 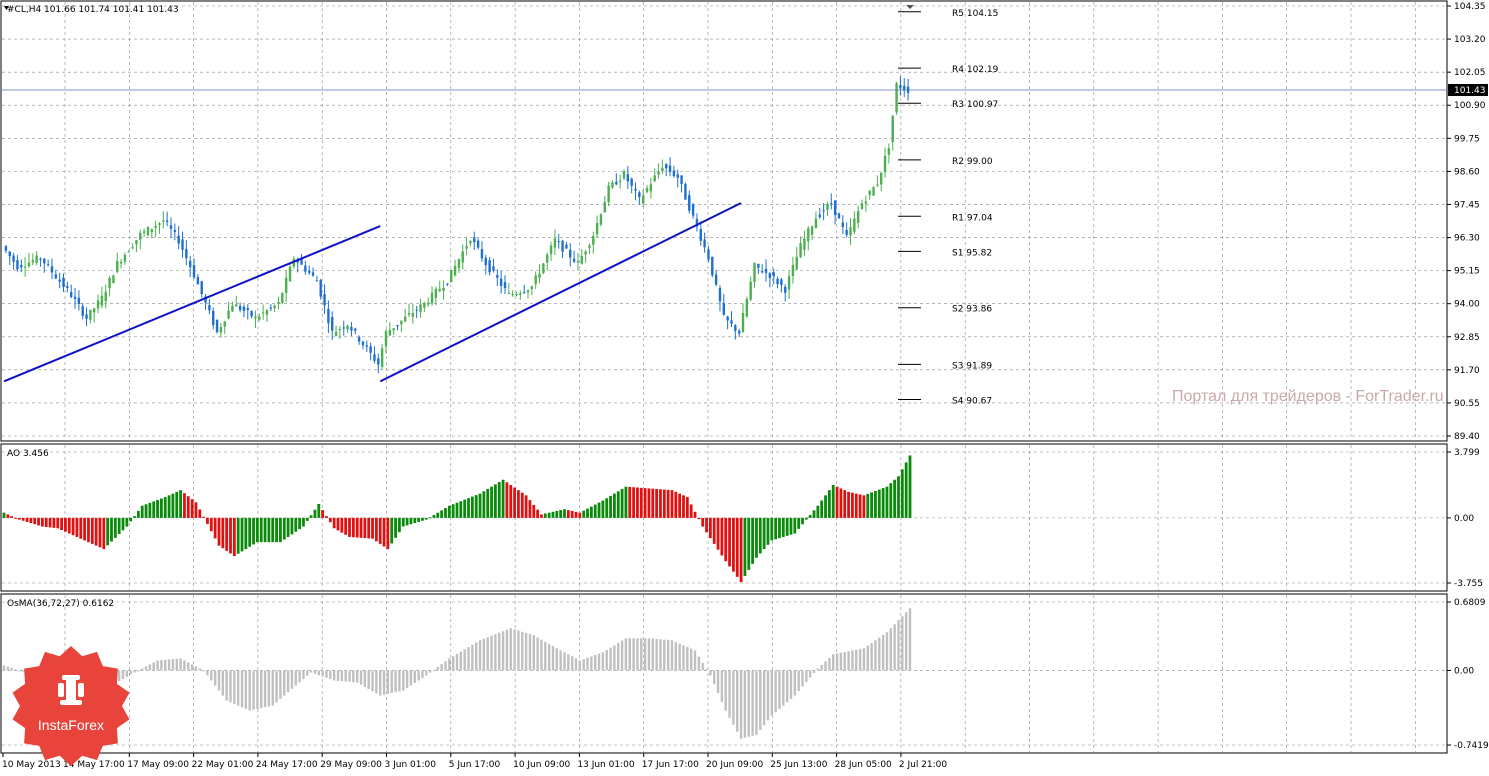 I want to click on price-tick-label: 89.40, so click(x=1467, y=437).